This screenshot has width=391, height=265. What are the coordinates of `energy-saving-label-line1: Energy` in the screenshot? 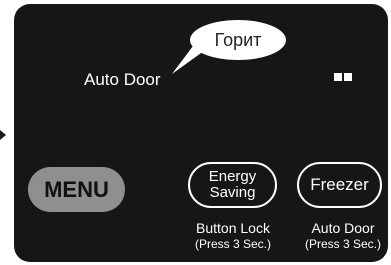 It's located at (232, 176).